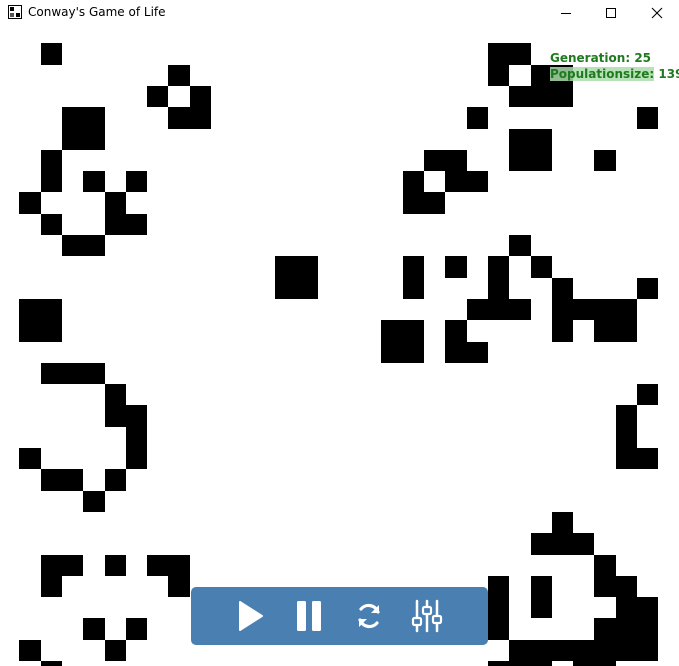 This screenshot has height=666, width=679. Describe the element at coordinates (250, 616) in the screenshot. I see `play-button` at that location.